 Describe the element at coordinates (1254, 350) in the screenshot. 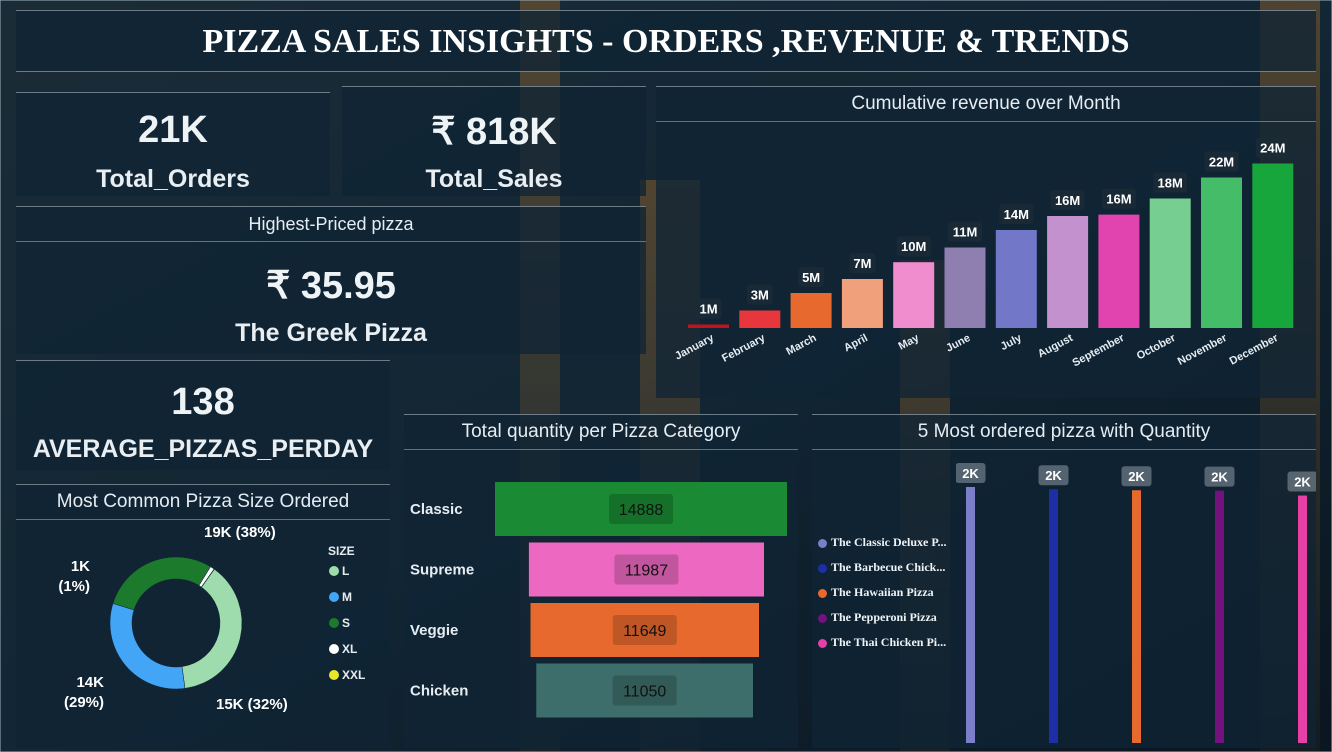

I see `revenue-tick-label: December` at that location.